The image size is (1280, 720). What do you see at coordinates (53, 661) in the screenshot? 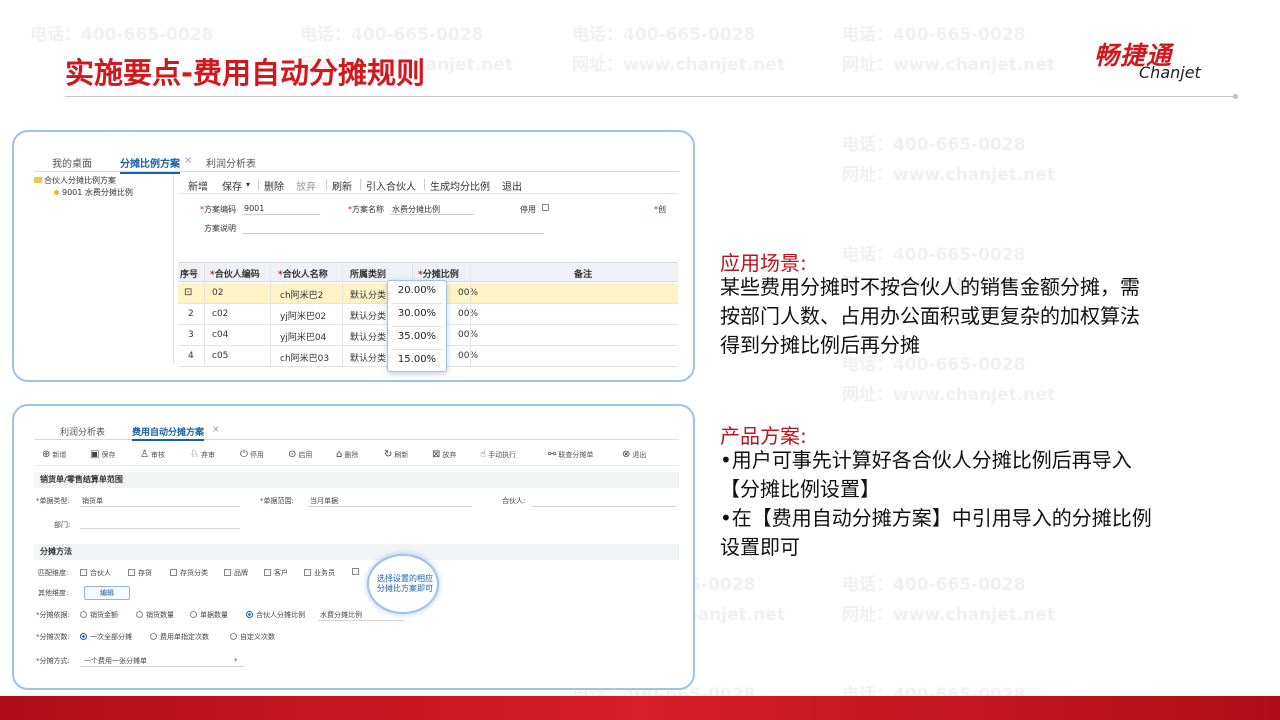
I see `mode-label: *分摊方式:` at bounding box center [53, 661].